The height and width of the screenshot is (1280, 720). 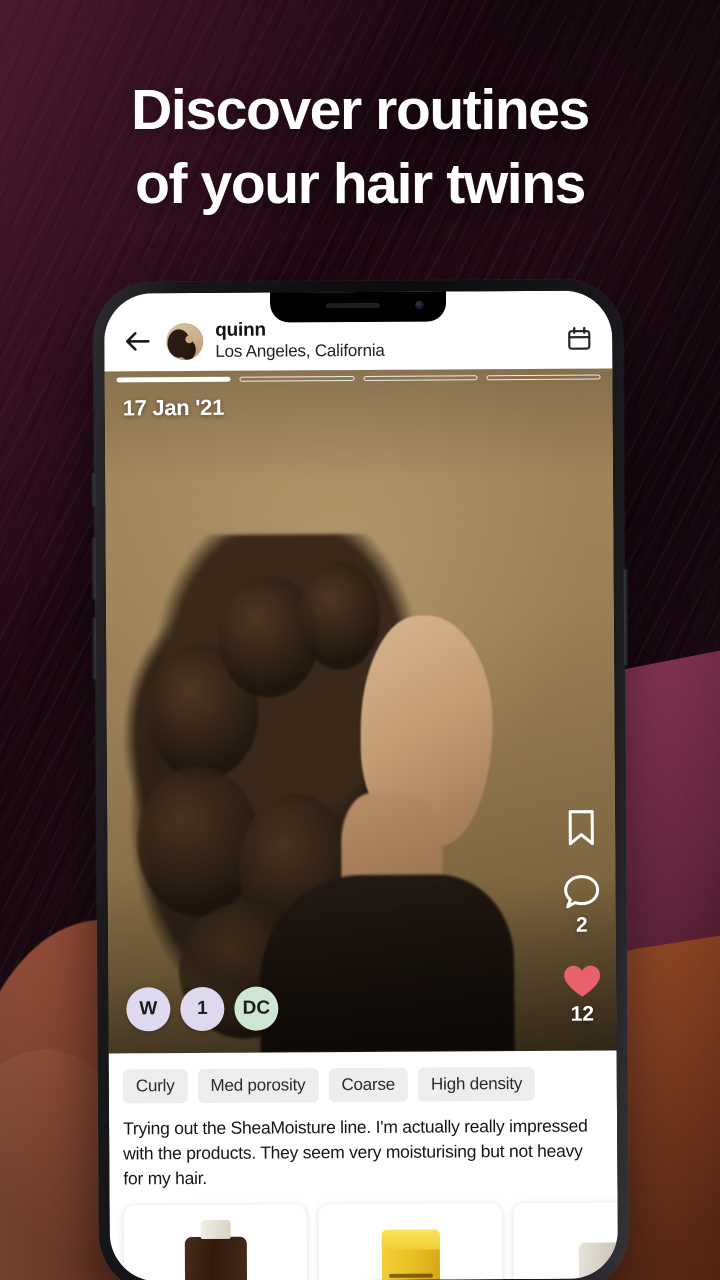 I want to click on arrow-left-icon, so click(x=137, y=341).